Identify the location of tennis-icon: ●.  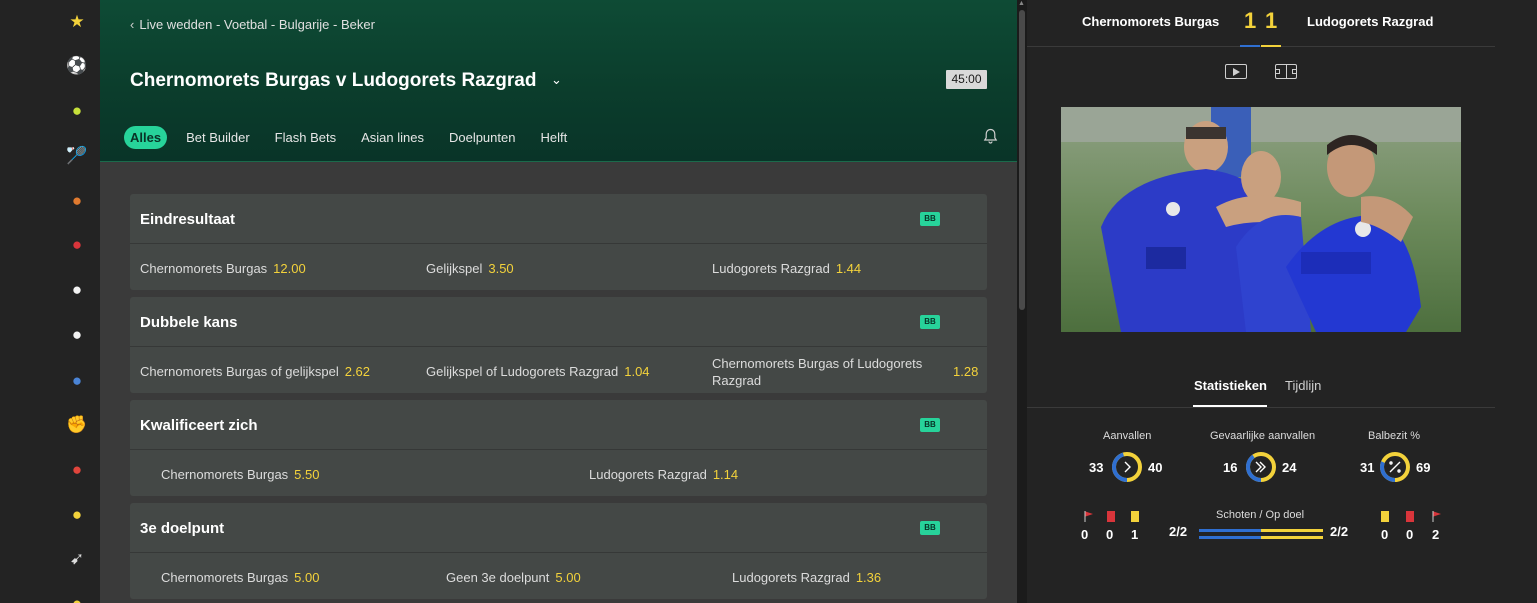
(77, 110).